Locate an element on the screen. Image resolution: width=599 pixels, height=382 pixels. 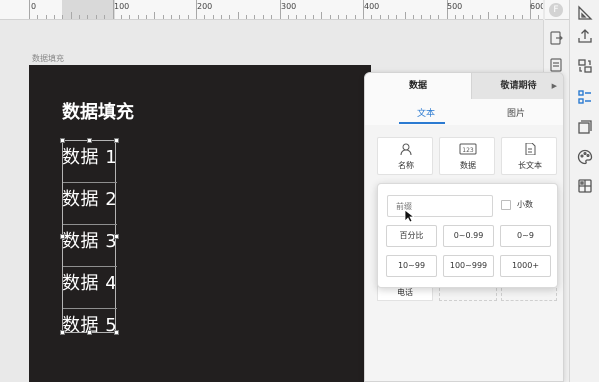
range-100-999-button: 100~999 is located at coordinates (468, 266).